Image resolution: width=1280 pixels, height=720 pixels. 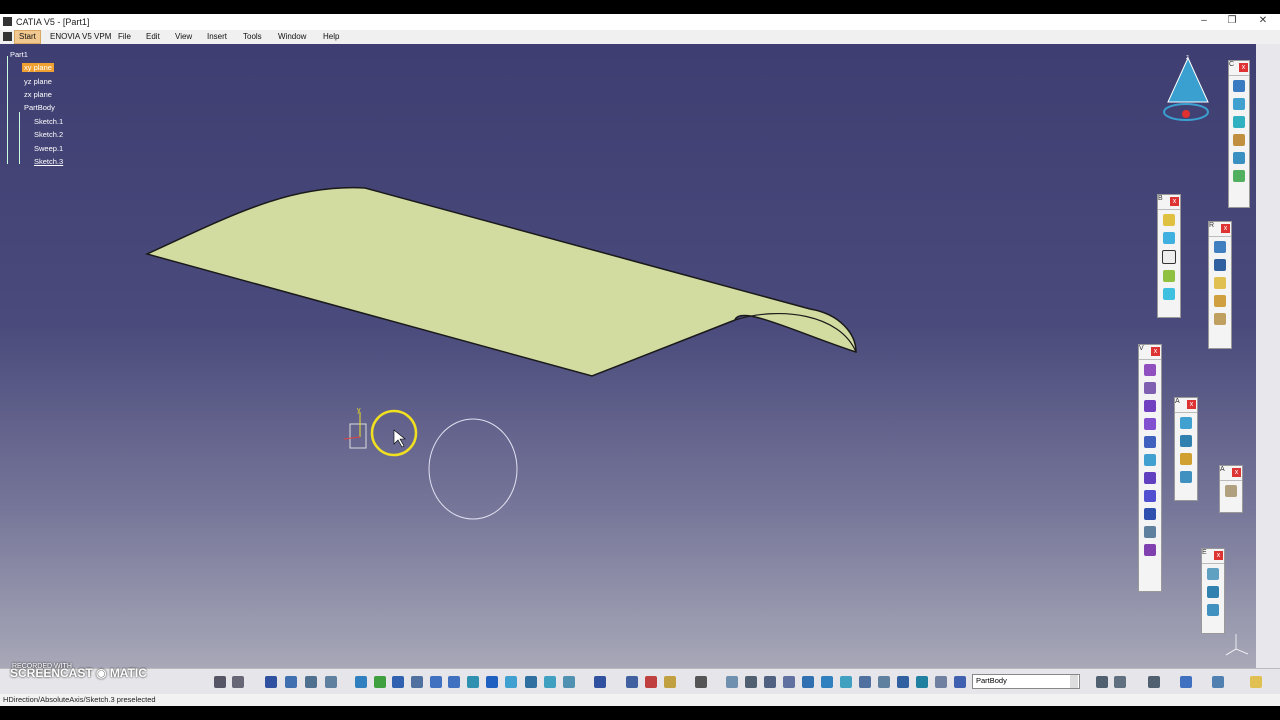 What do you see at coordinates (48, 161) in the screenshot?
I see `tree-item-sketch3: Sketch.3` at bounding box center [48, 161].